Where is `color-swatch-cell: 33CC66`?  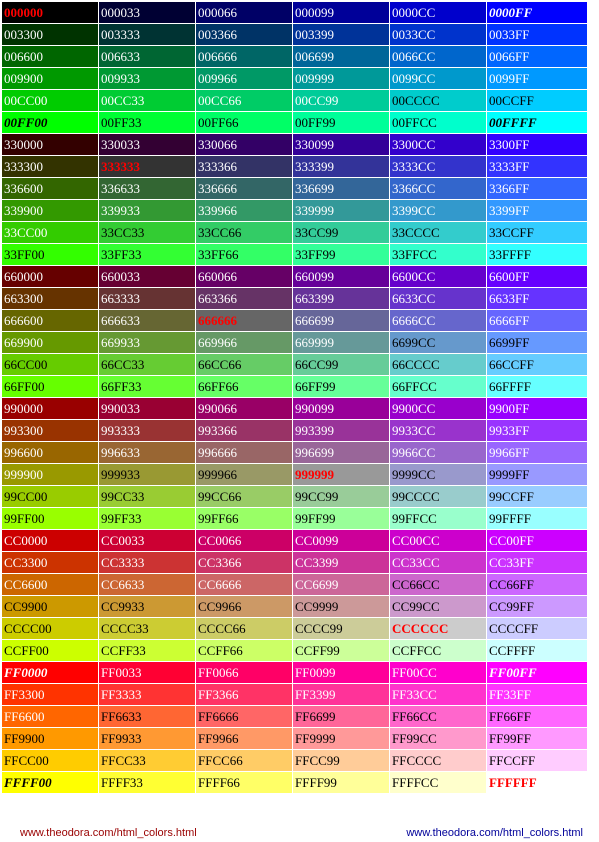 color-swatch-cell: 33CC66 is located at coordinates (244, 232).